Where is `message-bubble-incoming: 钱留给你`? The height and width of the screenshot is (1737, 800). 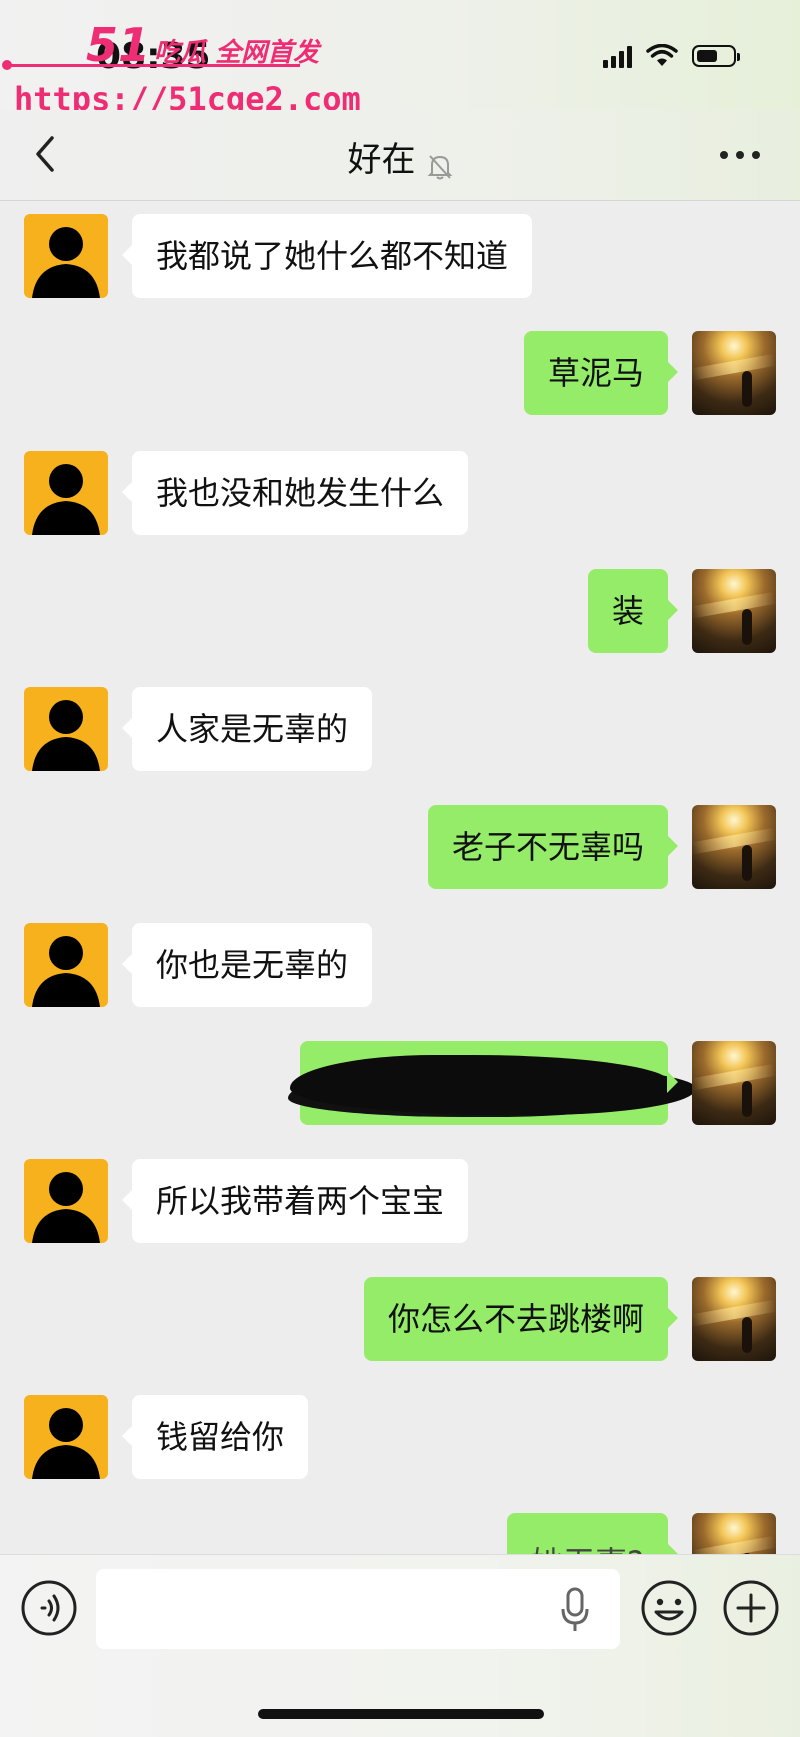 message-bubble-incoming: 钱留给你 is located at coordinates (215, 1437).